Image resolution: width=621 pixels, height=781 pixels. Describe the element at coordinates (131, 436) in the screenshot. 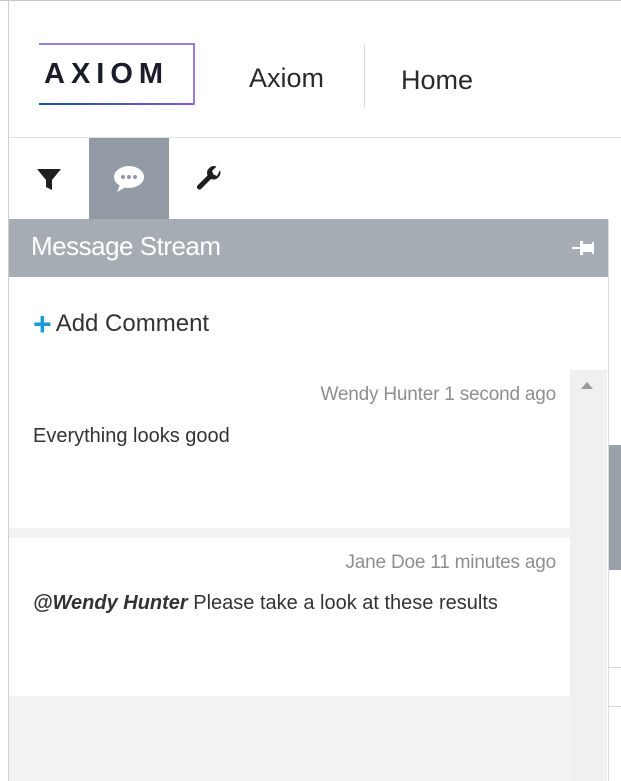

I see `message-text: Everything looks good` at that location.